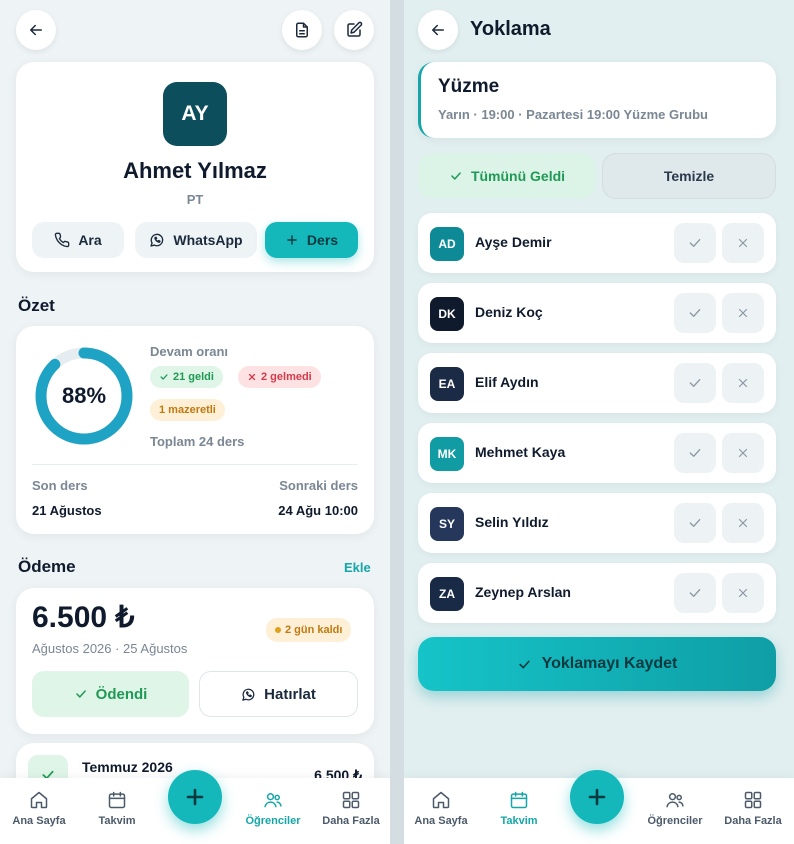  Describe the element at coordinates (354, 30) in the screenshot. I see `edit-button` at that location.